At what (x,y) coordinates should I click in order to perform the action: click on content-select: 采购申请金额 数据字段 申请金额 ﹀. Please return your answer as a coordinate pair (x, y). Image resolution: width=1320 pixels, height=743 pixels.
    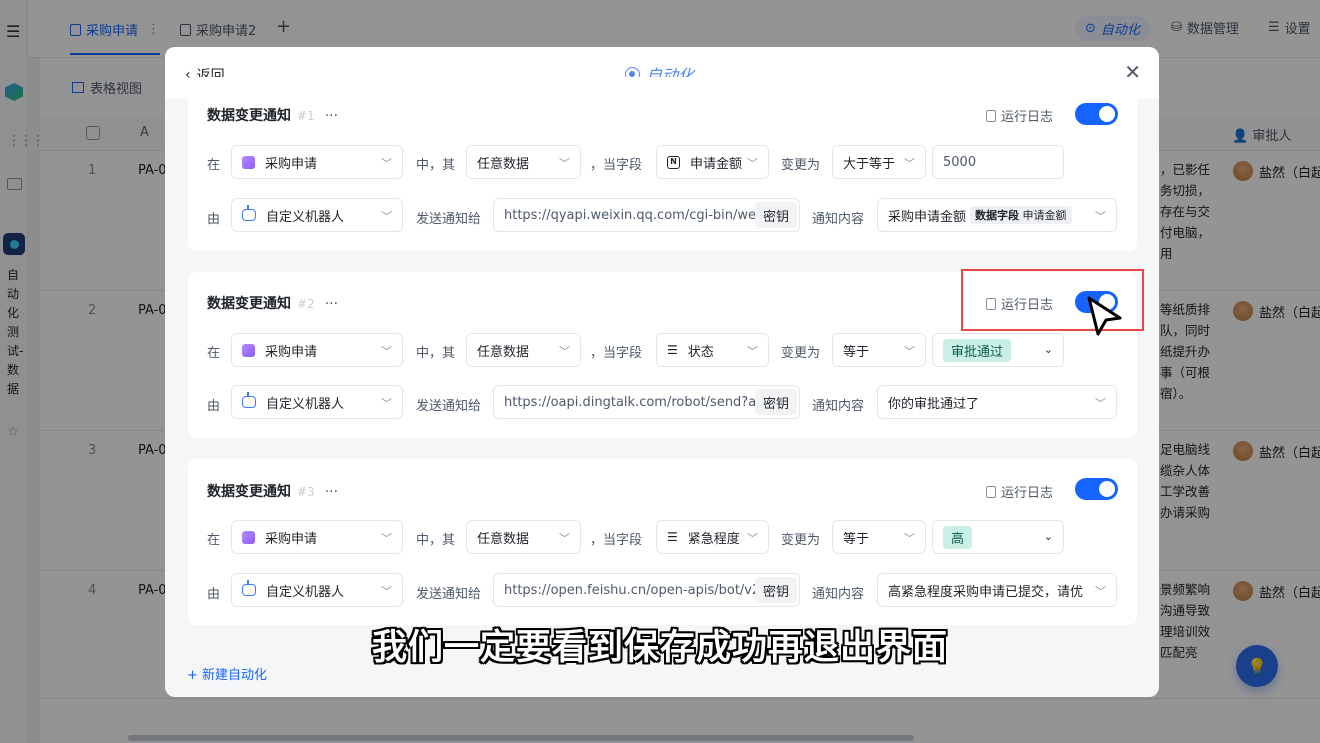
    Looking at the image, I should click on (997, 215).